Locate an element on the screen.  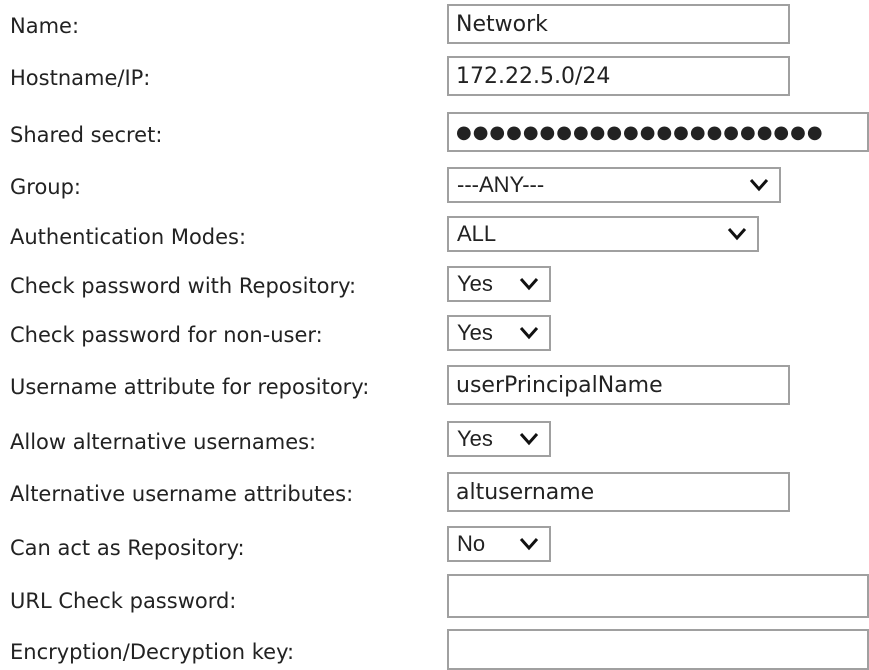
auth-modes-label: Authentication Modes: is located at coordinates (128, 237).